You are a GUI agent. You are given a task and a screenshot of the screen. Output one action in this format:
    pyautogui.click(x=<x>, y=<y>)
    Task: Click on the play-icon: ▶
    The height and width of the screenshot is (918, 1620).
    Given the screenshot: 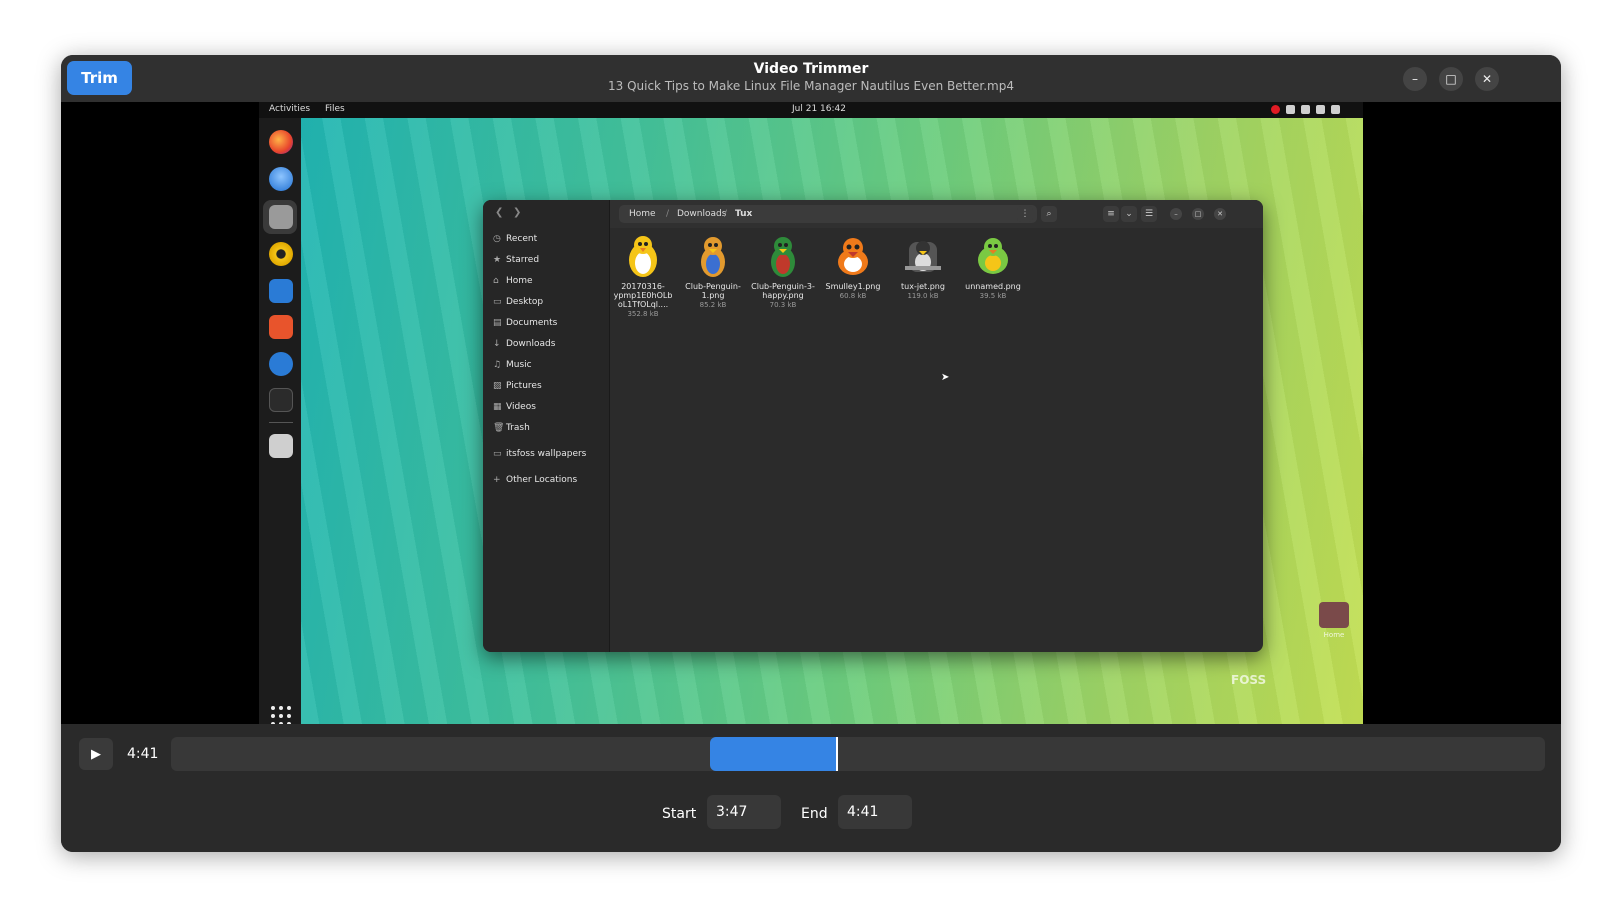 What is the action you would take?
    pyautogui.click(x=96, y=754)
    